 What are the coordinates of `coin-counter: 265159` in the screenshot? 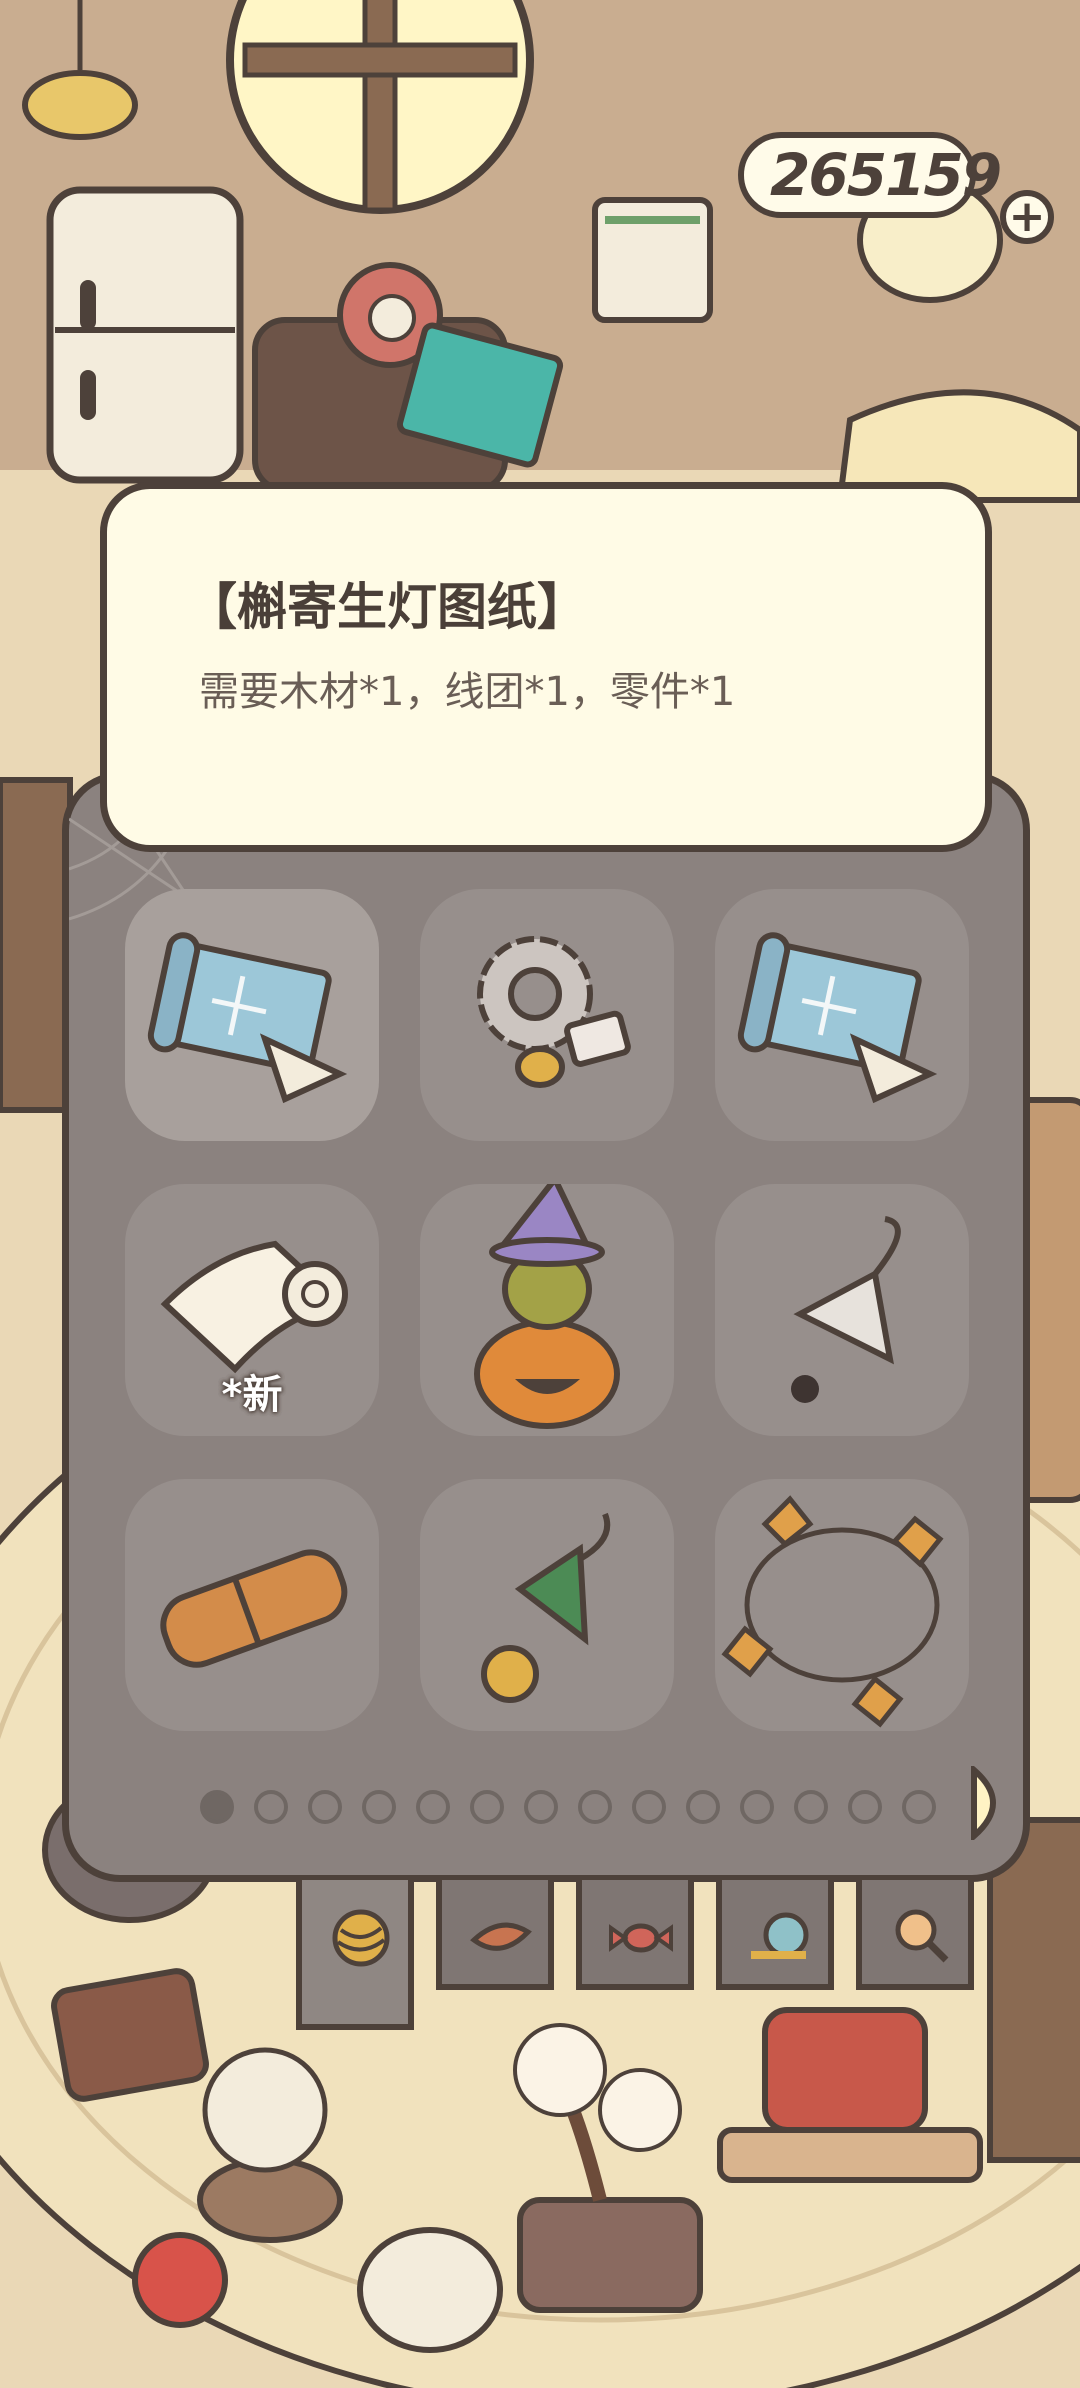 It's located at (870, 175).